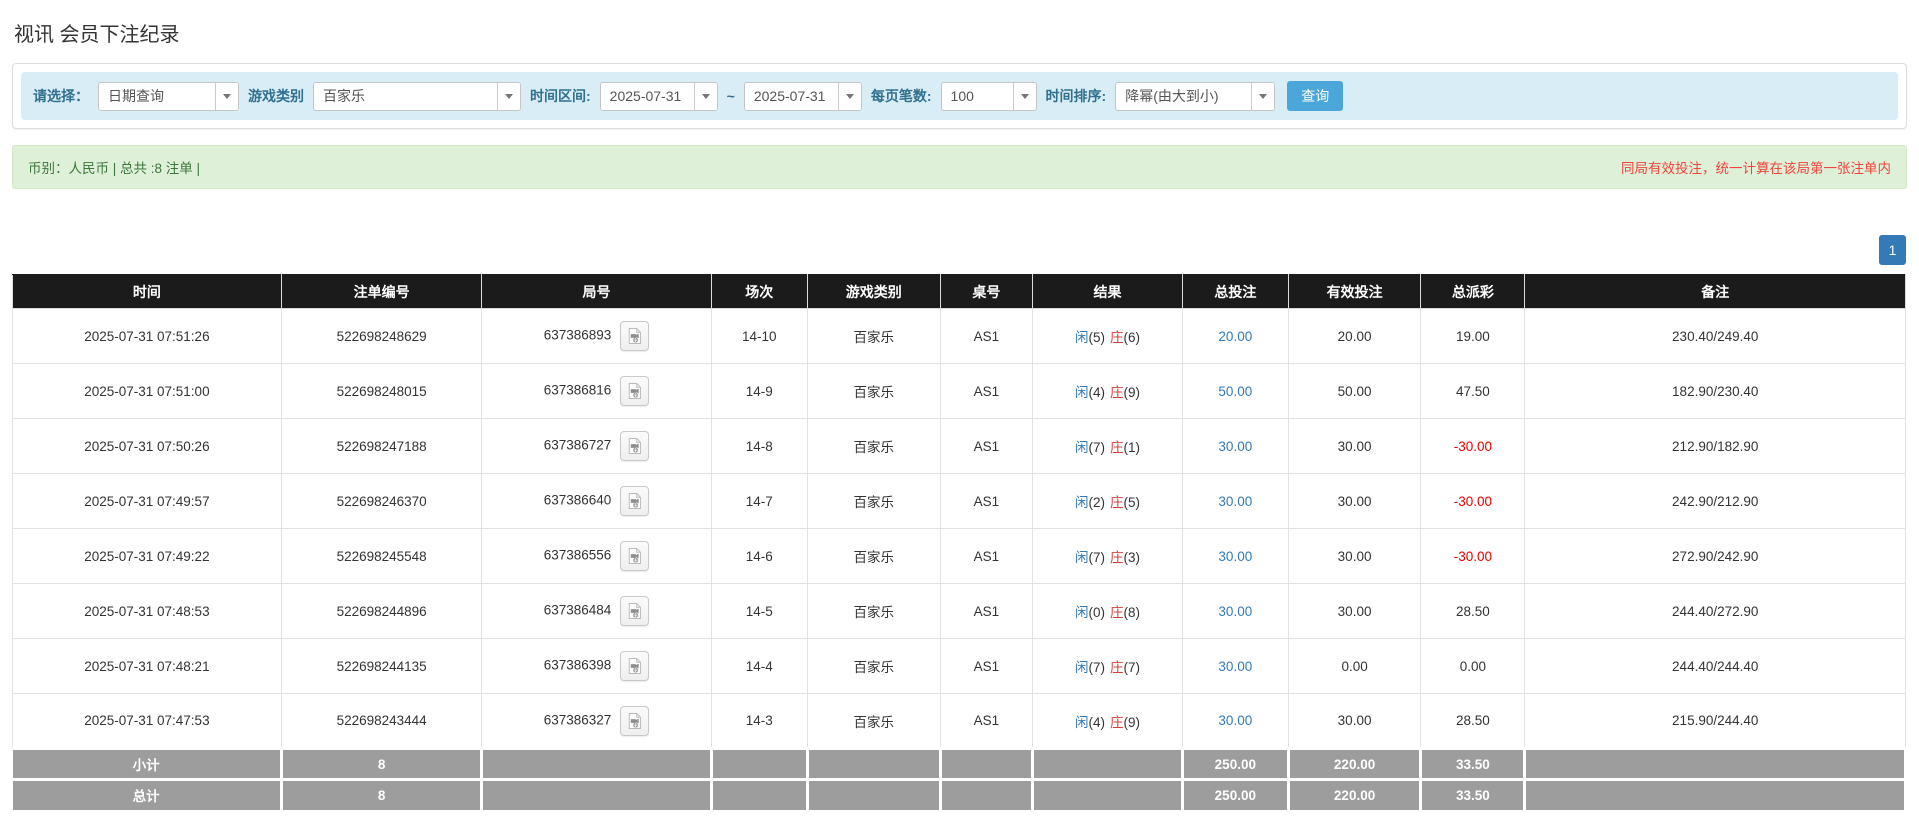 Image resolution: width=1919 pixels, height=832 pixels. What do you see at coordinates (577, 610) in the screenshot?
I see `round-id: 637386484` at bounding box center [577, 610].